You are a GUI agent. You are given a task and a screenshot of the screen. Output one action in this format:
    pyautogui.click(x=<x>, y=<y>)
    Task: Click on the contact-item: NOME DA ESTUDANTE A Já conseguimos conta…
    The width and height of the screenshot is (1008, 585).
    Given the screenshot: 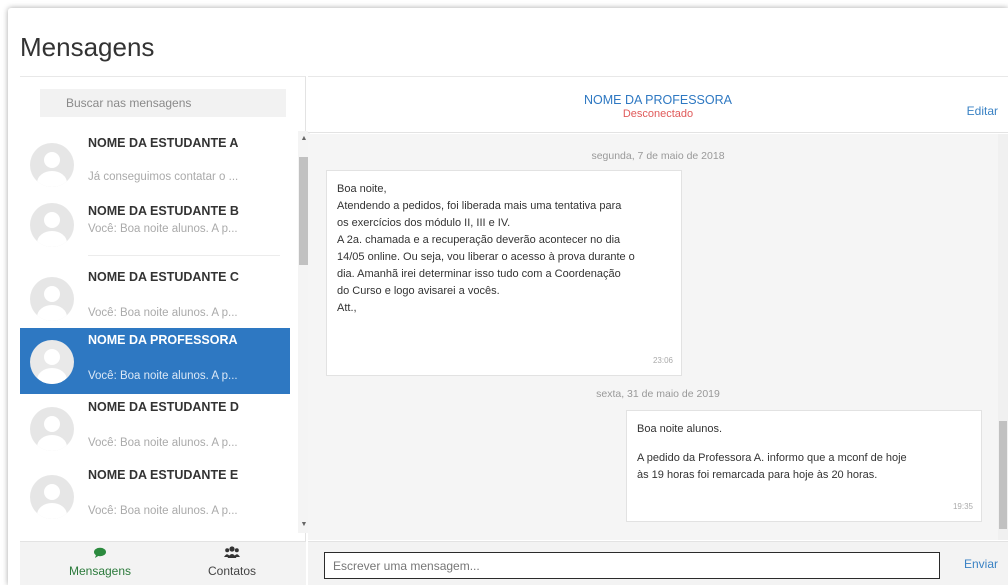 What is the action you would take?
    pyautogui.click(x=155, y=164)
    